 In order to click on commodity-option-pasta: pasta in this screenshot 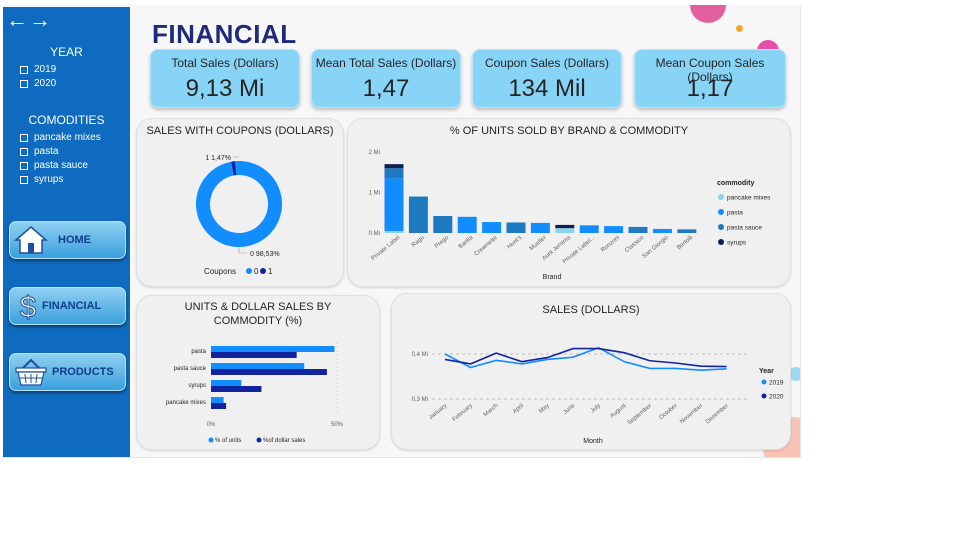, I will do `click(60, 152)`.